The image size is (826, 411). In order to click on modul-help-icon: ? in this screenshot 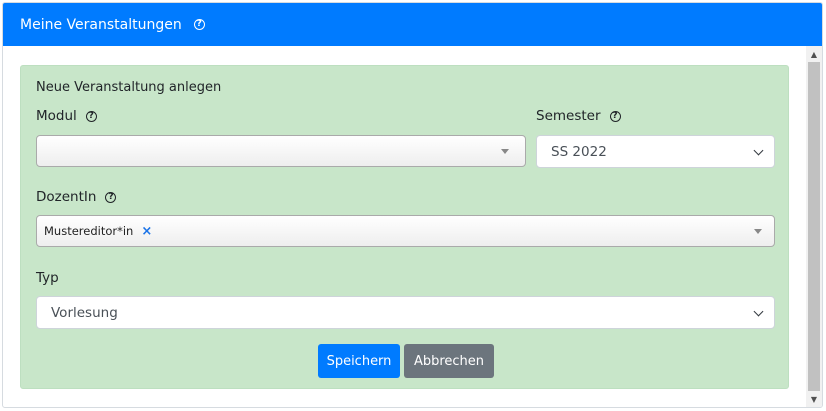, I will do `click(91, 116)`.